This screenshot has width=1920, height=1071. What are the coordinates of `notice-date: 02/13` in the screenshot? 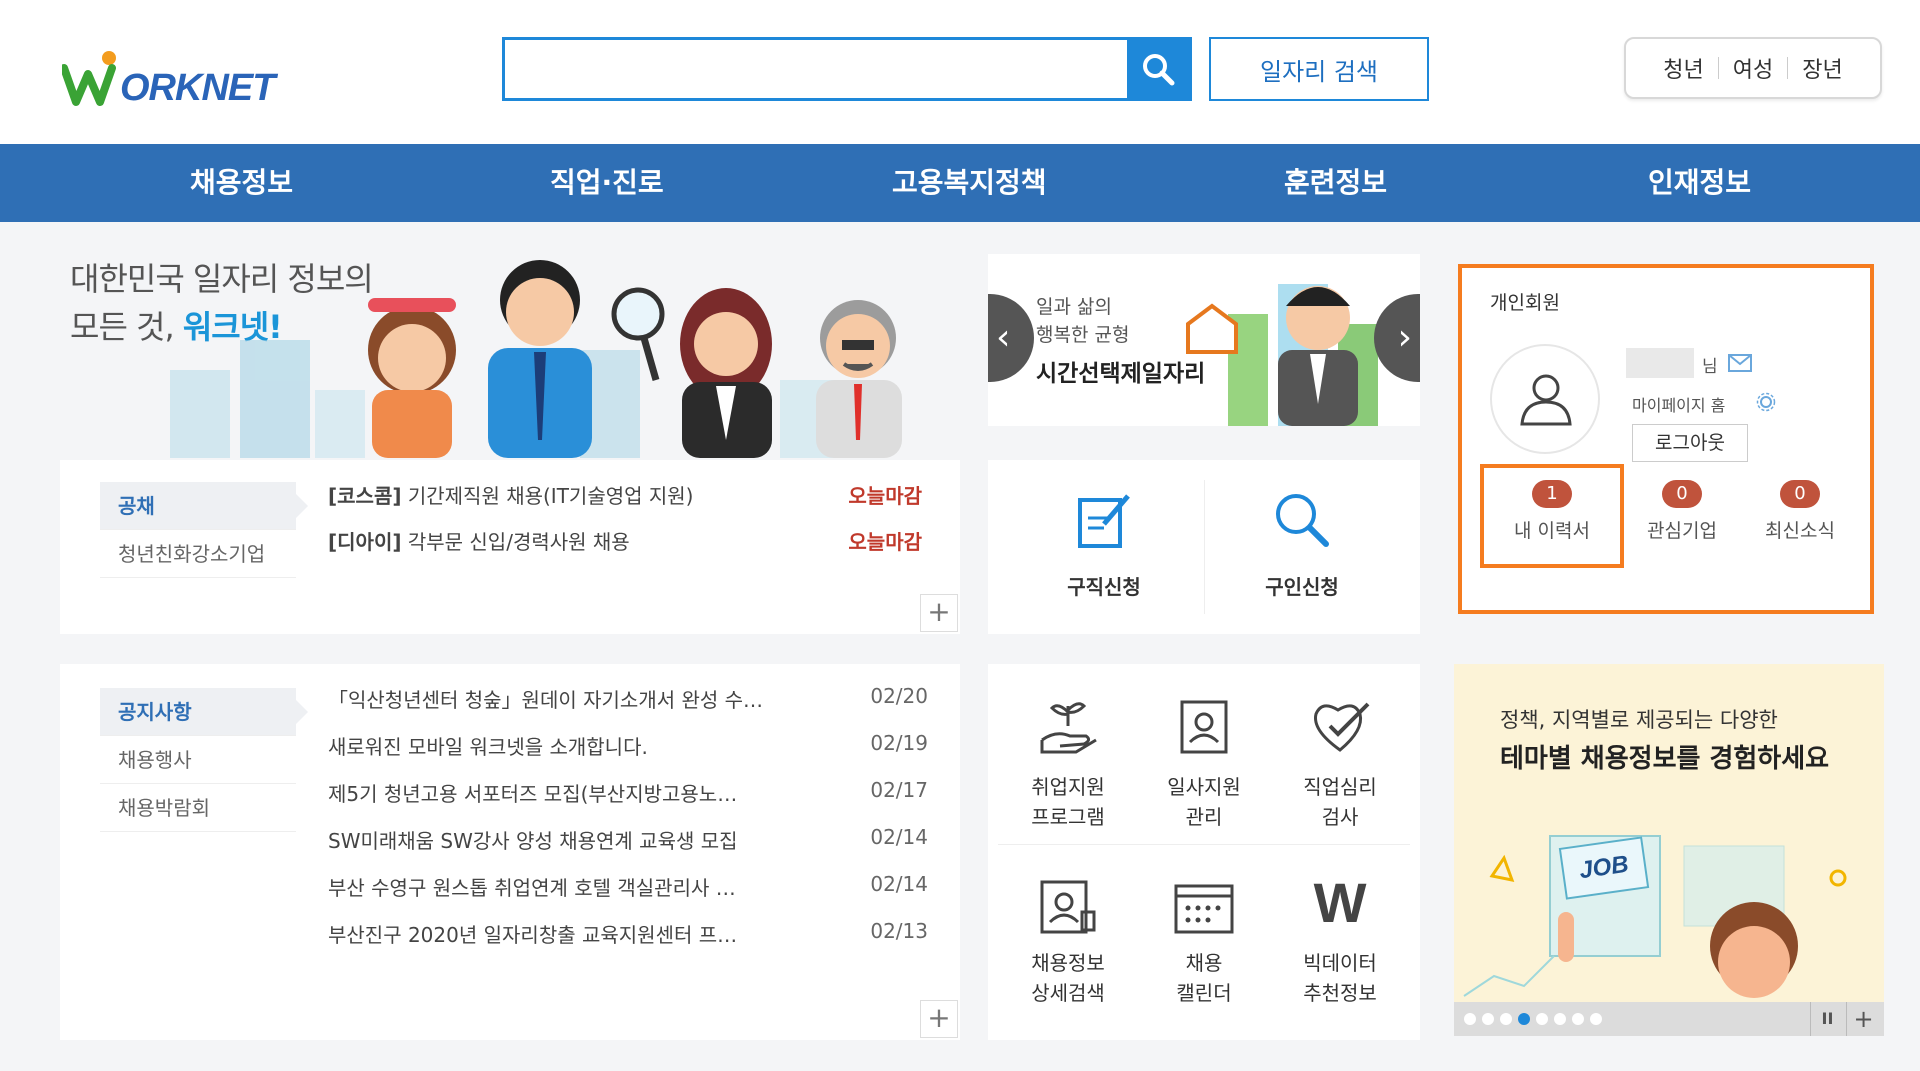 It's located at (899, 931).